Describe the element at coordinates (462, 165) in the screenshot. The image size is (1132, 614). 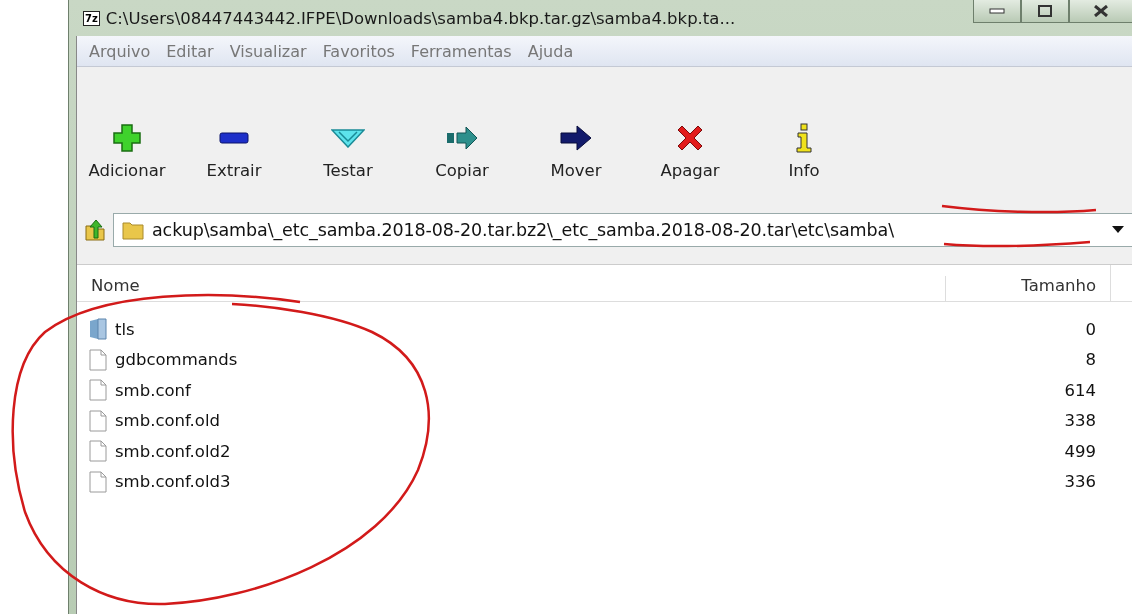
I see `toolbar-button: Copiar` at that location.